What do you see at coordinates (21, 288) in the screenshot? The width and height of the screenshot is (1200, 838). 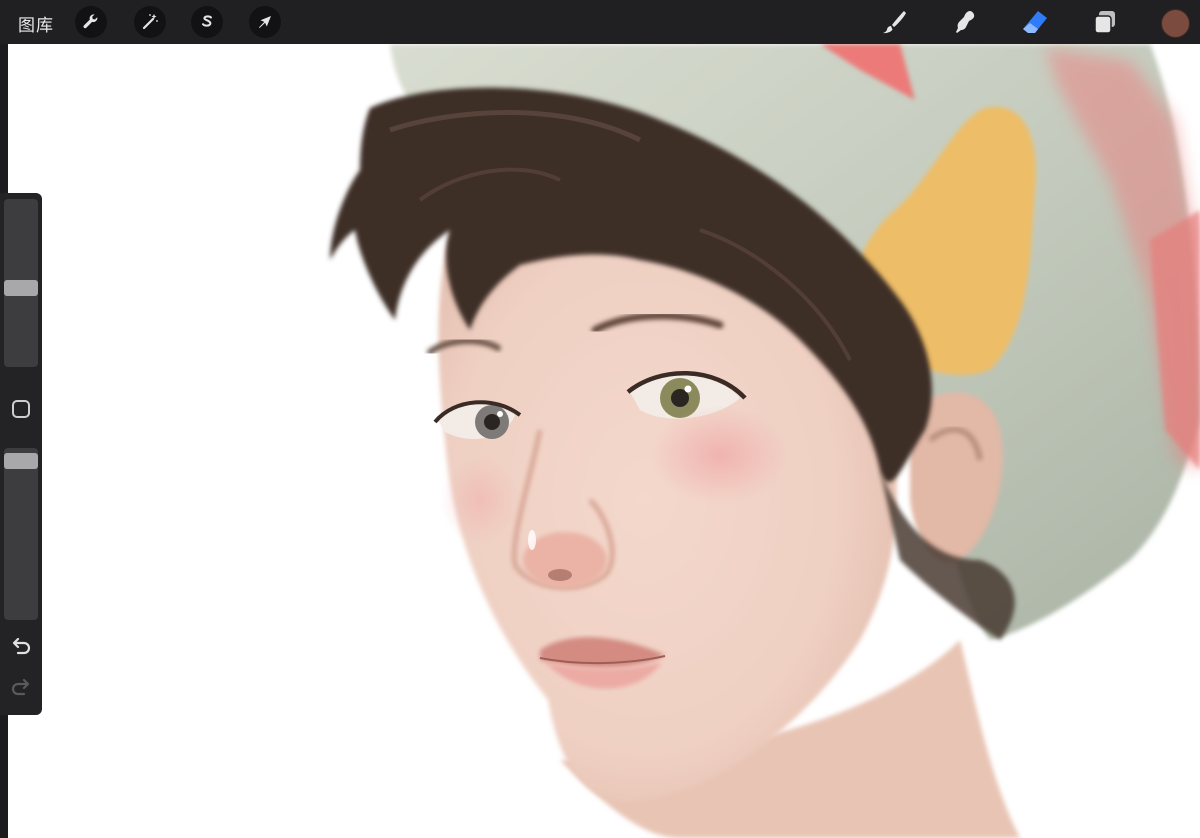 I see `brush-size-thumb` at bounding box center [21, 288].